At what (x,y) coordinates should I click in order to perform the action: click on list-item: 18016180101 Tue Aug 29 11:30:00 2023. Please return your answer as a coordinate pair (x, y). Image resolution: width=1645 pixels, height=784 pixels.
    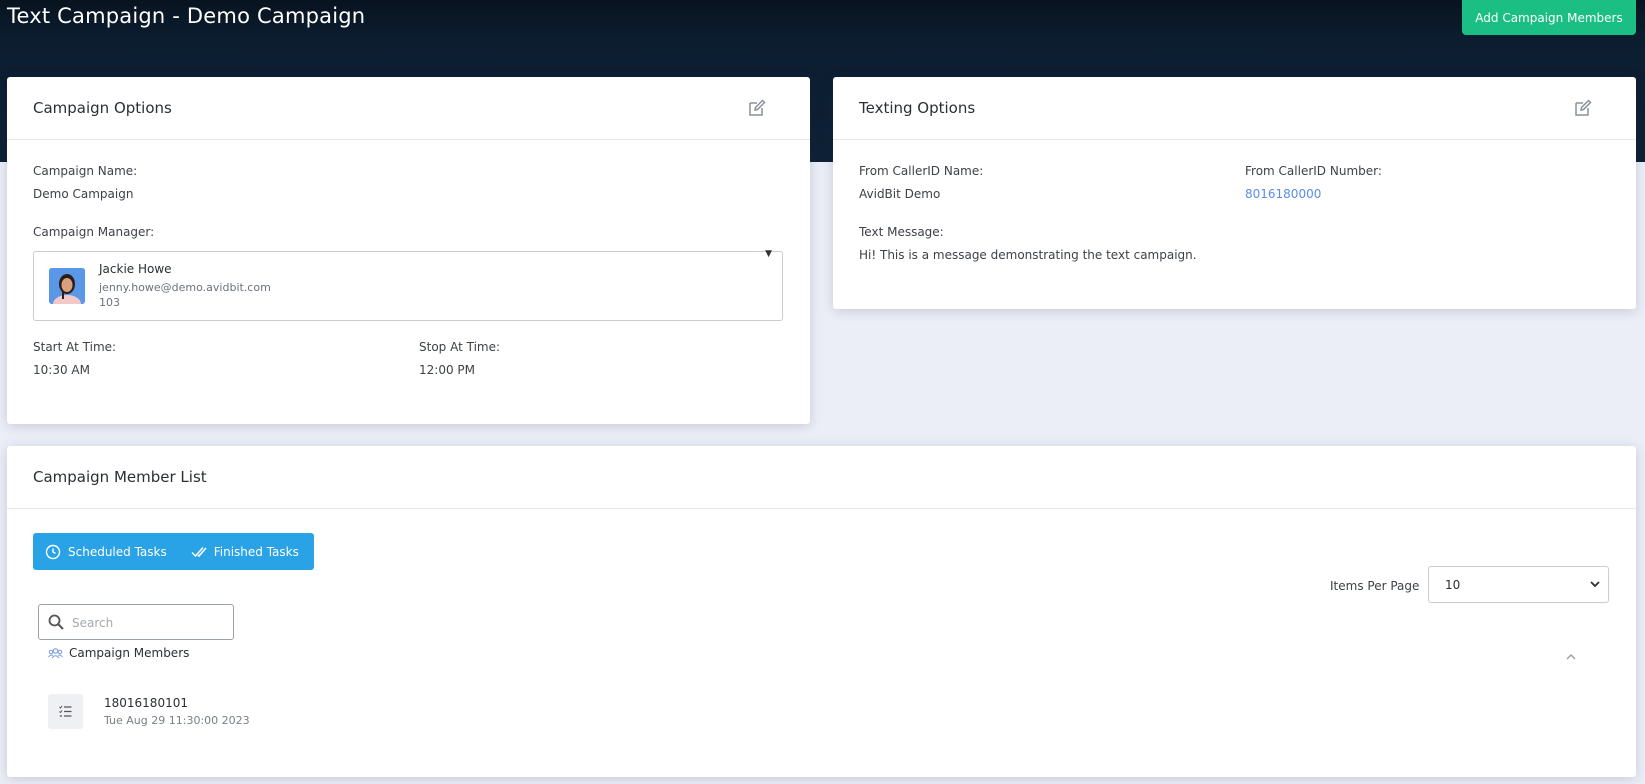
    Looking at the image, I should click on (298, 714).